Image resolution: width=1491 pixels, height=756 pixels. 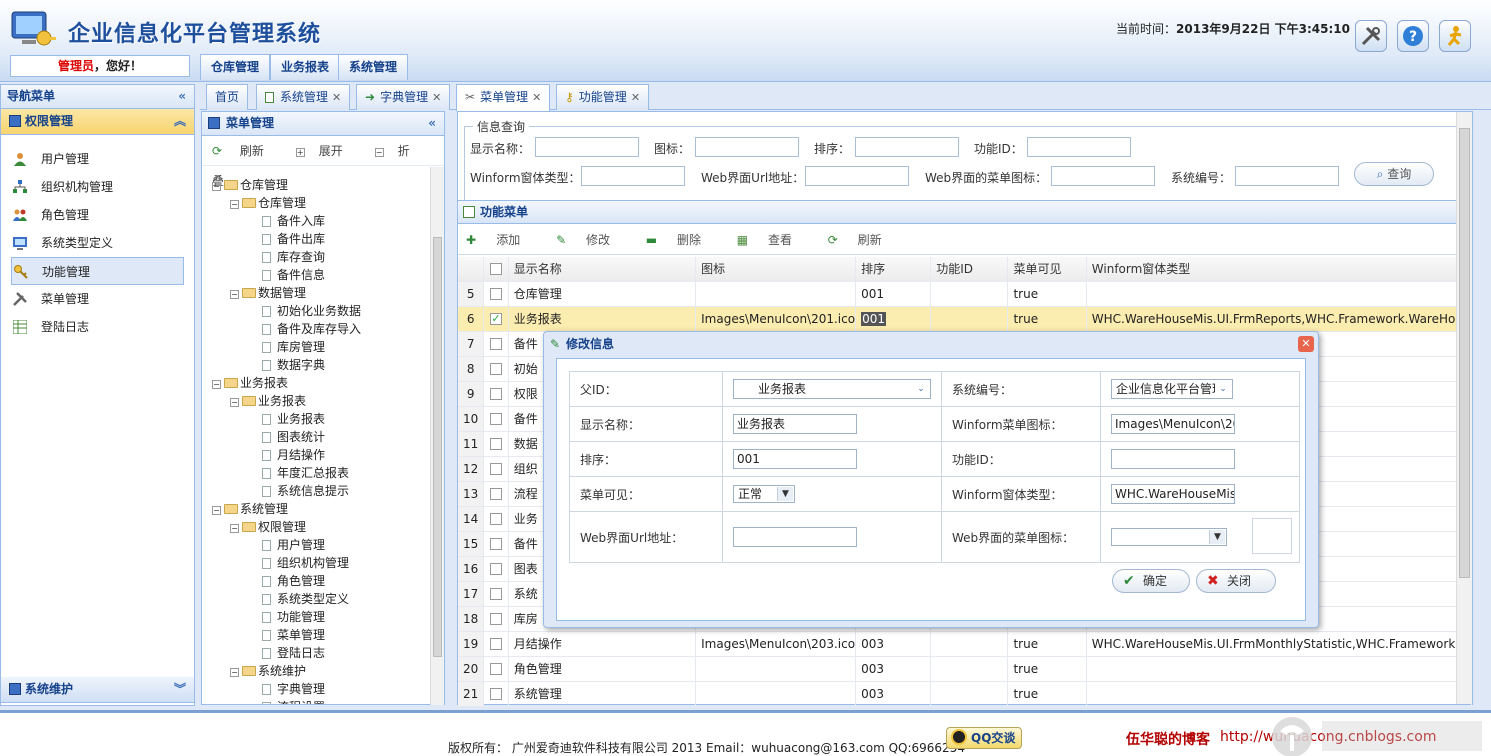 I want to click on tree-node: 角色管理, so click(x=320, y=581).